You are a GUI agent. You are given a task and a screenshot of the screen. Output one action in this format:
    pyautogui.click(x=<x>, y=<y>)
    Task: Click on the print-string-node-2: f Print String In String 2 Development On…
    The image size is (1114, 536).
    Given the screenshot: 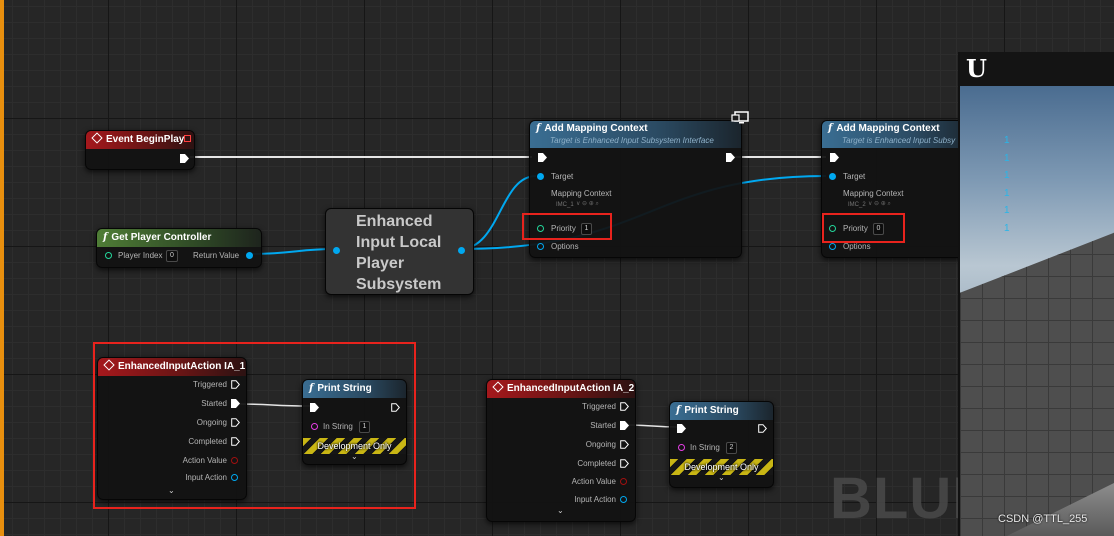 What is the action you would take?
    pyautogui.click(x=721, y=444)
    